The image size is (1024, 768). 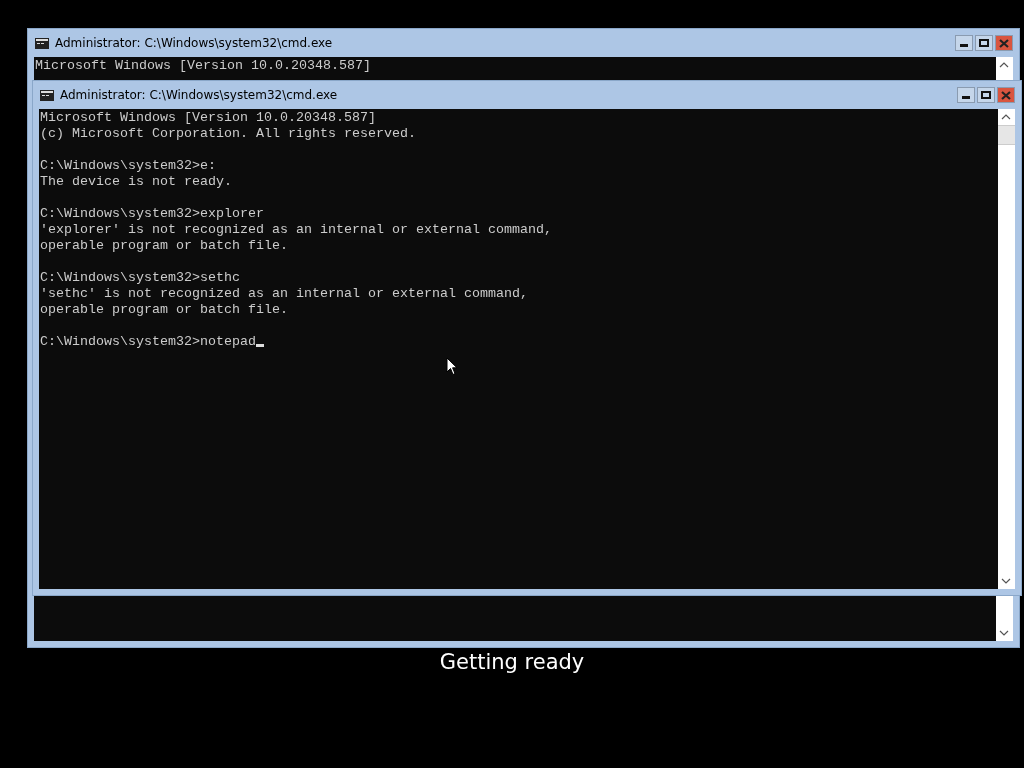 What do you see at coordinates (228, 133) in the screenshot?
I see `console-line: (c) Microsoft Corporation. All rights reserved.` at bounding box center [228, 133].